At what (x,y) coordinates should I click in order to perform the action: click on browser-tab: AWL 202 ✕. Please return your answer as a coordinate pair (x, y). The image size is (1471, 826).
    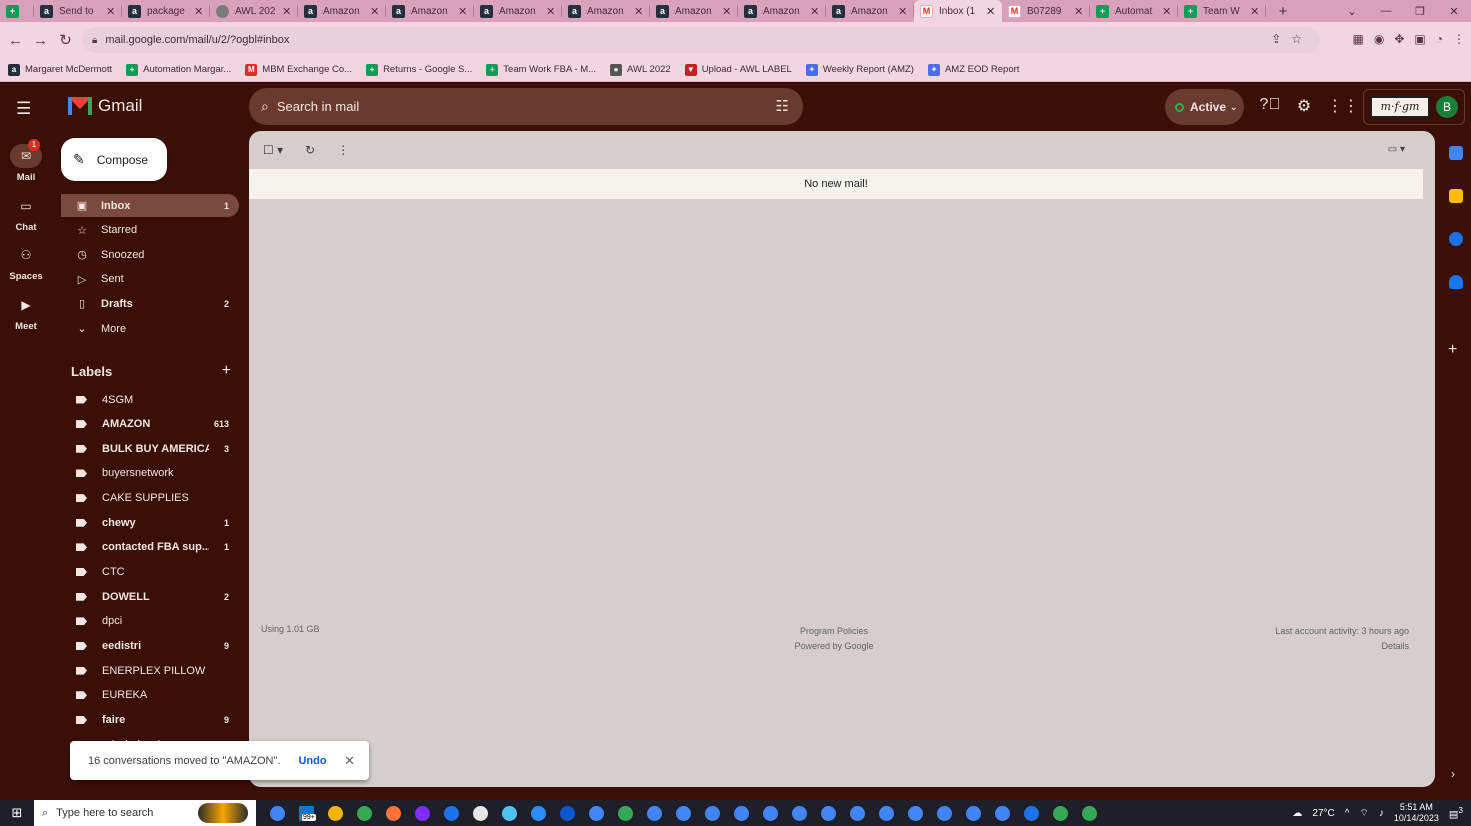
    Looking at the image, I should click on (254, 11).